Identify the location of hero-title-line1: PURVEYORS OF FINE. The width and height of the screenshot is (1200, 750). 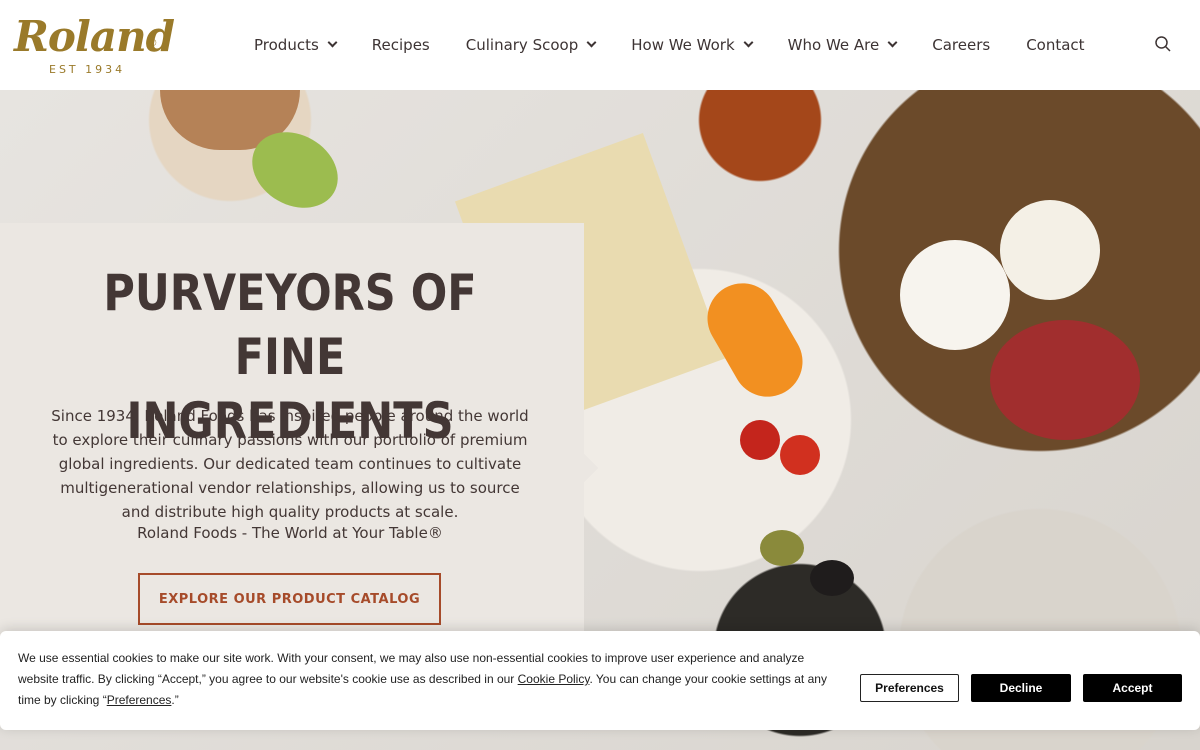
(290, 325).